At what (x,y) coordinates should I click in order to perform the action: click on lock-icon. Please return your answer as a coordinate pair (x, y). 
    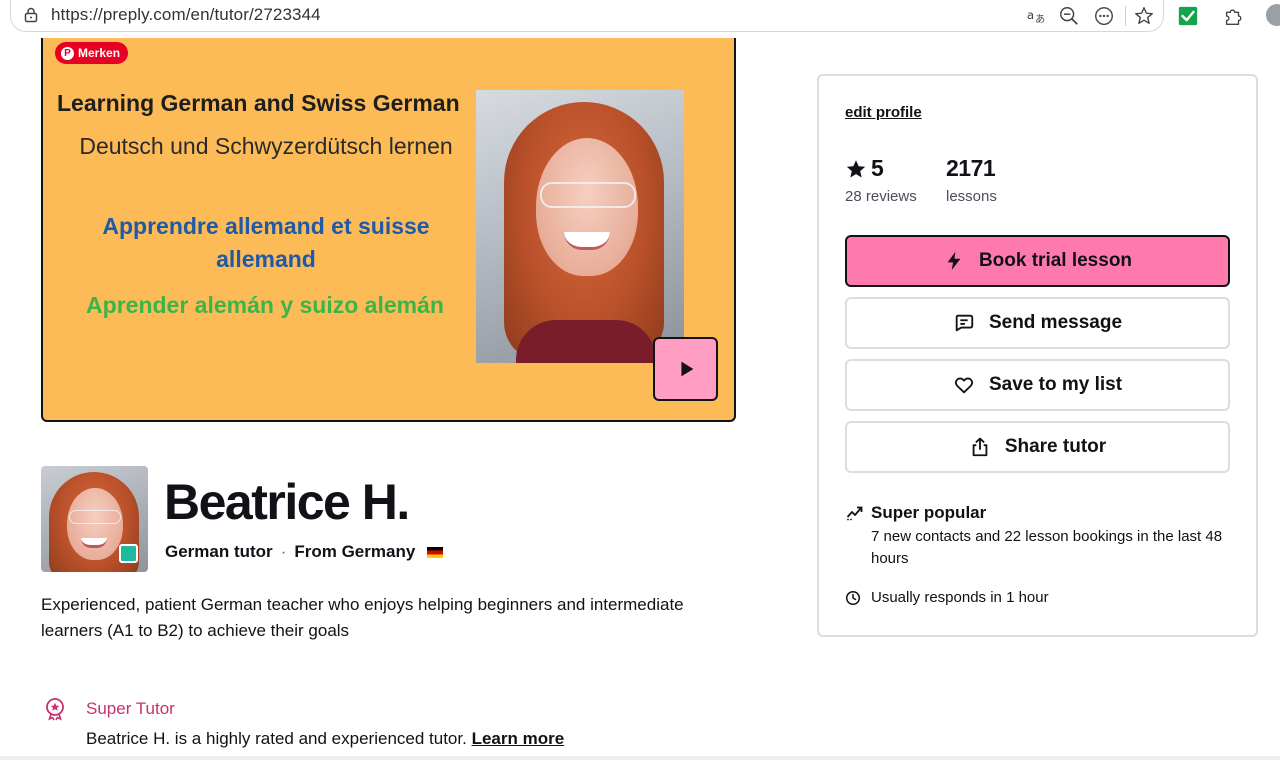
    Looking at the image, I should click on (31, 15).